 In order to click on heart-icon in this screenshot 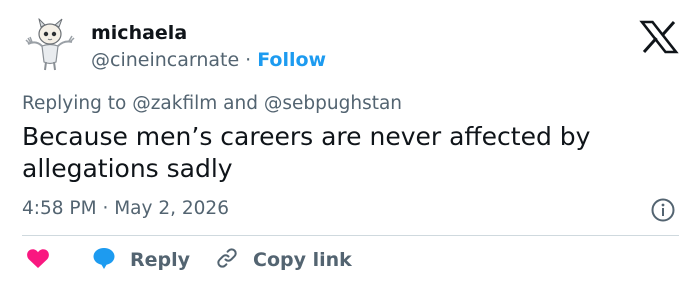, I will do `click(38, 260)`.